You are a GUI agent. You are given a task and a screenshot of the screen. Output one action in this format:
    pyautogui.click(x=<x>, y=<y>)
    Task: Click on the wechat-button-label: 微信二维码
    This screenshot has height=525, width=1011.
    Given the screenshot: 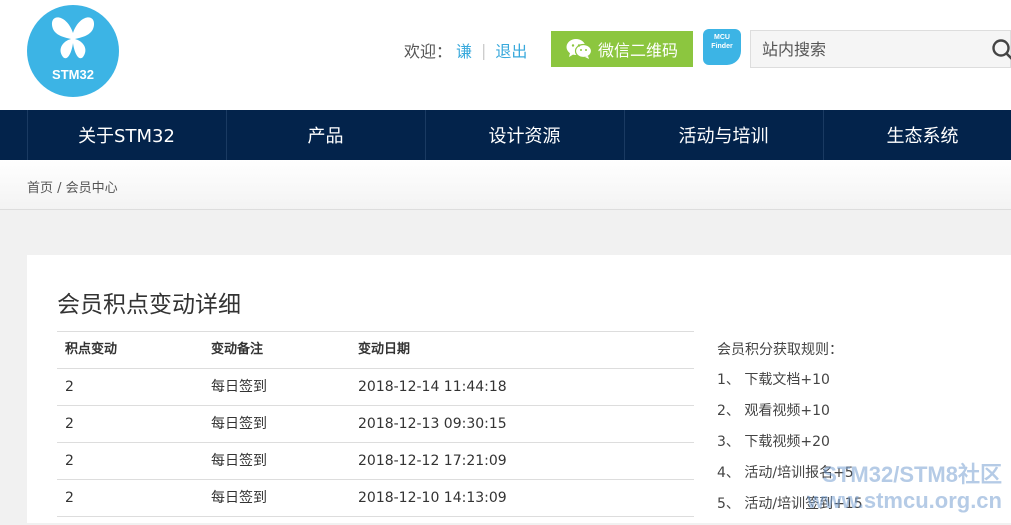 What is the action you would take?
    pyautogui.click(x=638, y=49)
    